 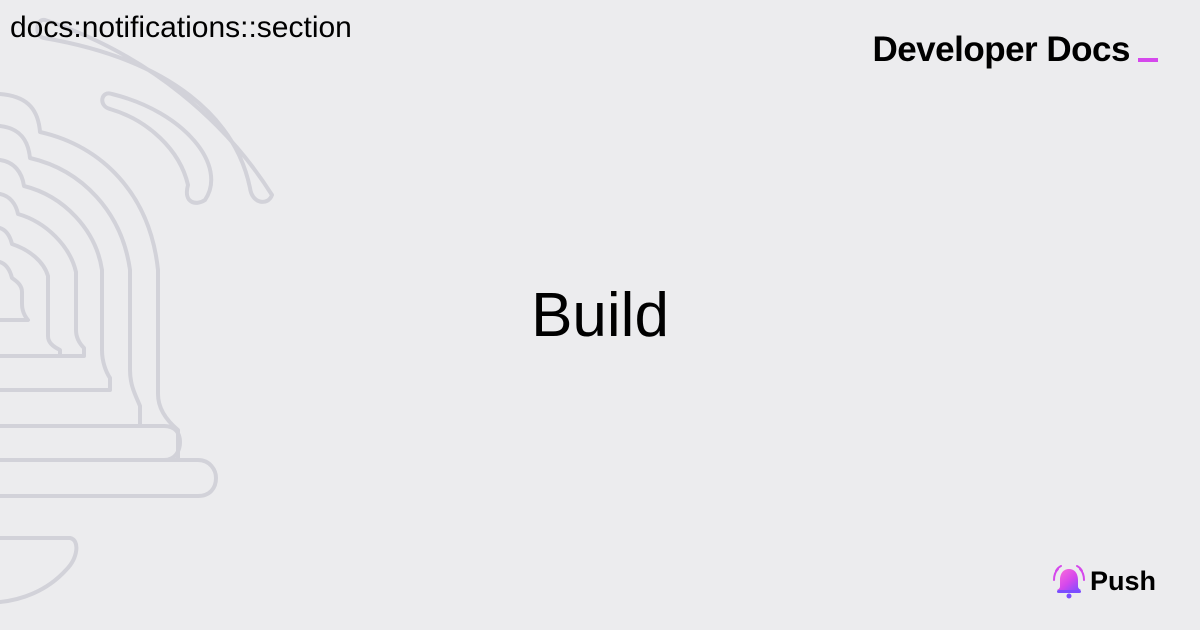 What do you see at coordinates (1001, 49) in the screenshot?
I see `brand-title: Developer Docs` at bounding box center [1001, 49].